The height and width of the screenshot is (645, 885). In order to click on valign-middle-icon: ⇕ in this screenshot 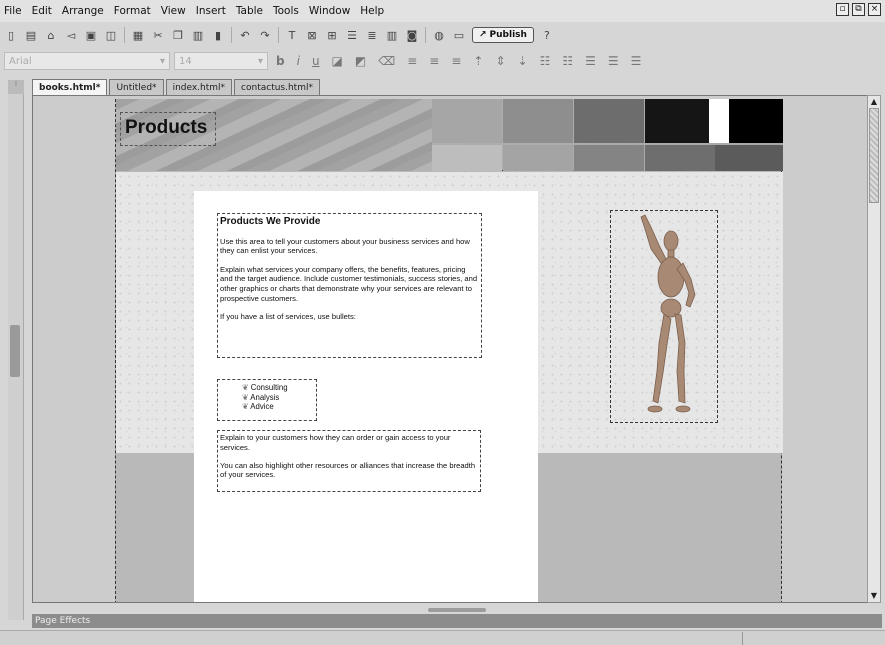, I will do `click(500, 61)`.